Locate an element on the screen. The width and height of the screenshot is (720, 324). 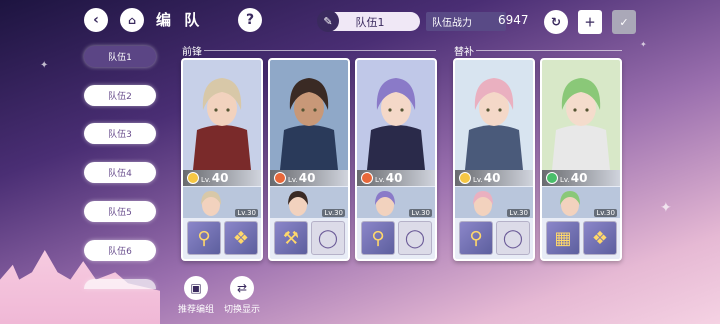
home-icon: ⌂ is located at coordinates (132, 20).